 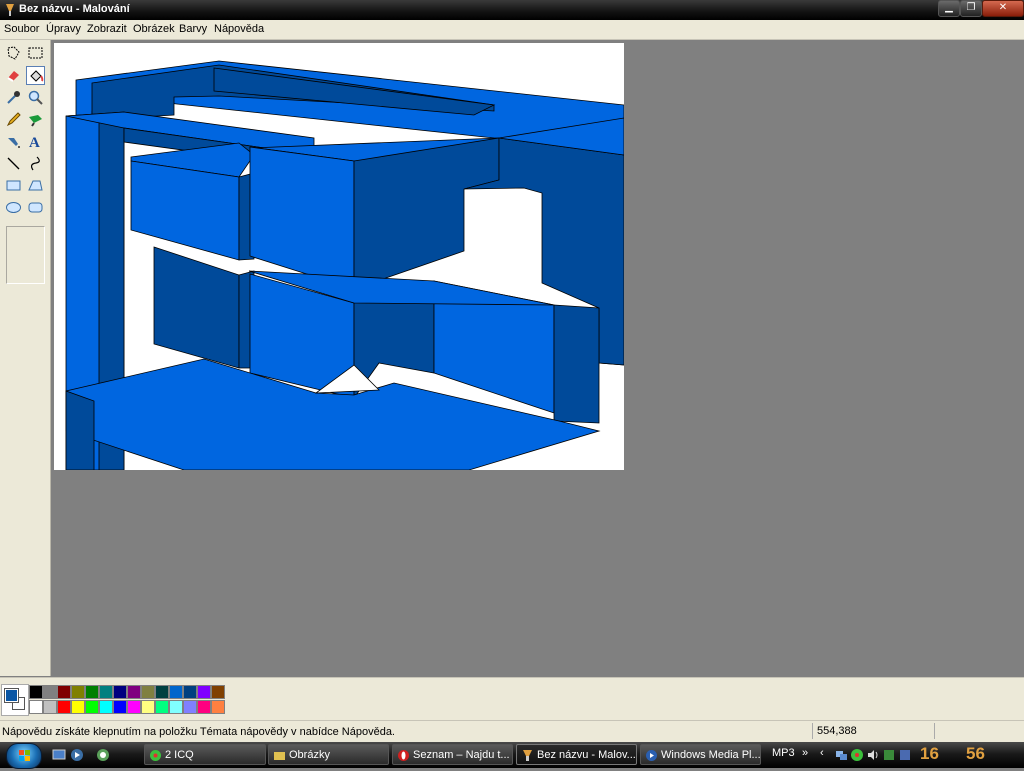 What do you see at coordinates (74, 9) in the screenshot?
I see `window-title: Bez názvu - Malování` at bounding box center [74, 9].